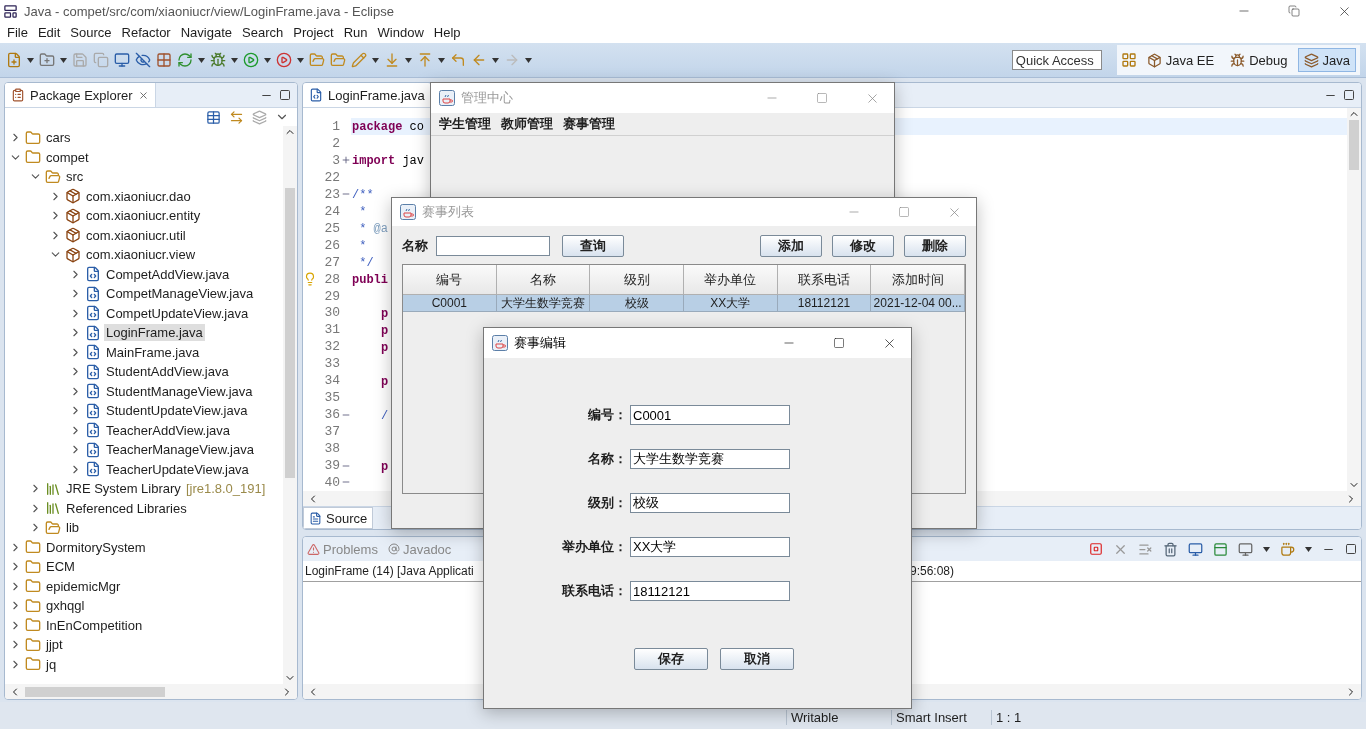 The width and height of the screenshot is (1366, 729). Describe the element at coordinates (935, 246) in the screenshot. I see `action-button: 删除` at that location.